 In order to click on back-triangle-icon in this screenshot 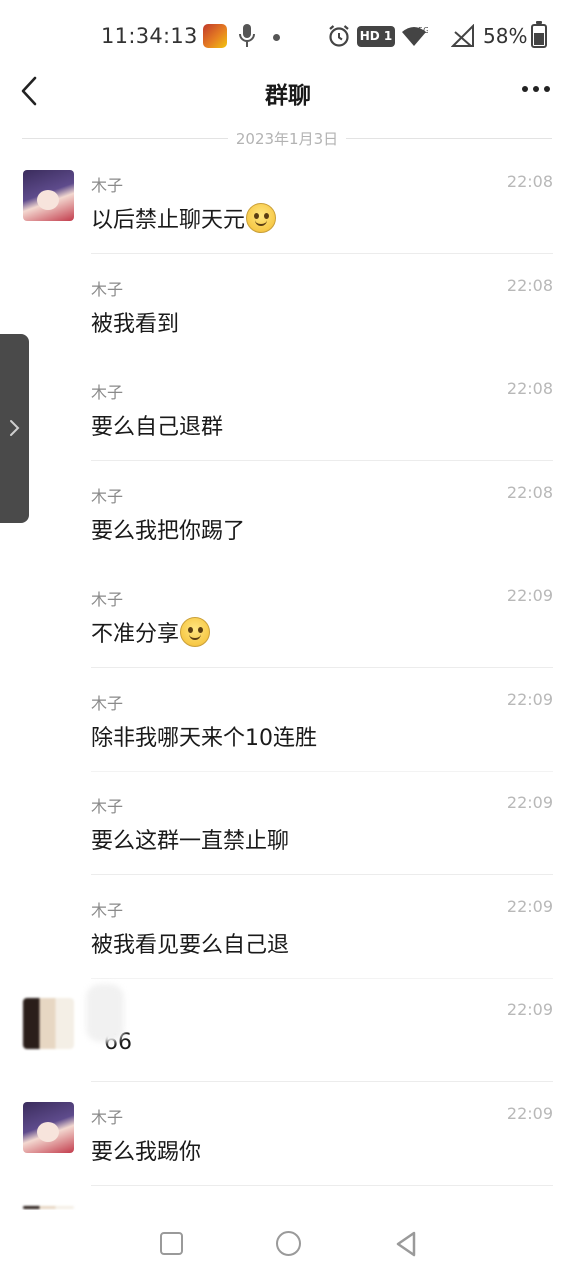, I will do `click(406, 1244)`.